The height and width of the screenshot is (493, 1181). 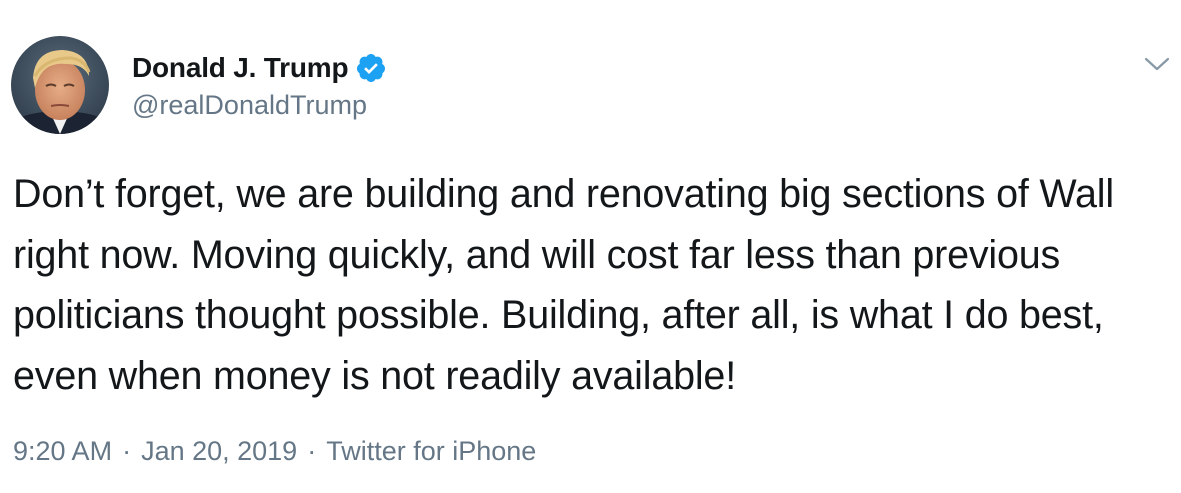 I want to click on author-display-name: Donald J. Trump, so click(x=240, y=68).